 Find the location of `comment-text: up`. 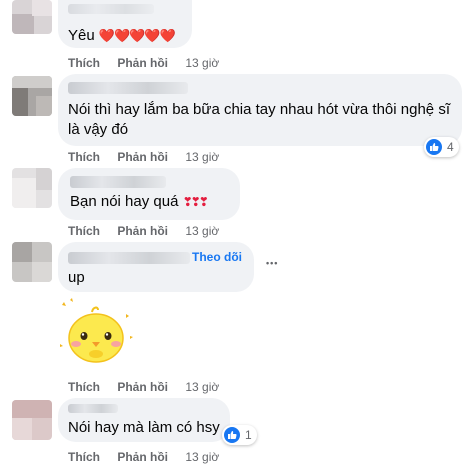

comment-text: up is located at coordinates (76, 277).